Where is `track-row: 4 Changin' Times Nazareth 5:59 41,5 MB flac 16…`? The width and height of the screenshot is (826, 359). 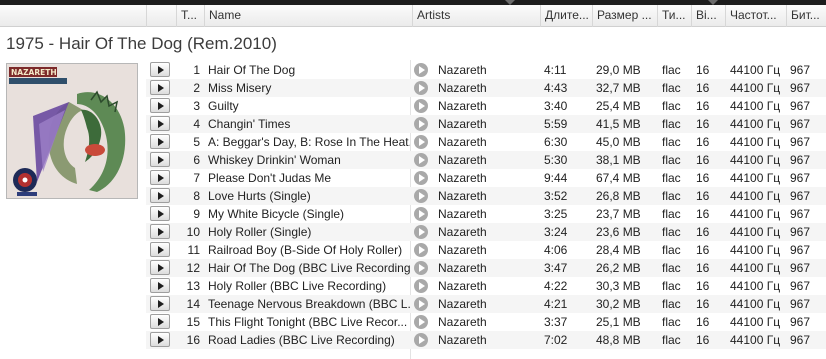 track-row: 4 Changin' Times Nazareth 5:59 41,5 MB flac 16… is located at coordinates (486, 124).